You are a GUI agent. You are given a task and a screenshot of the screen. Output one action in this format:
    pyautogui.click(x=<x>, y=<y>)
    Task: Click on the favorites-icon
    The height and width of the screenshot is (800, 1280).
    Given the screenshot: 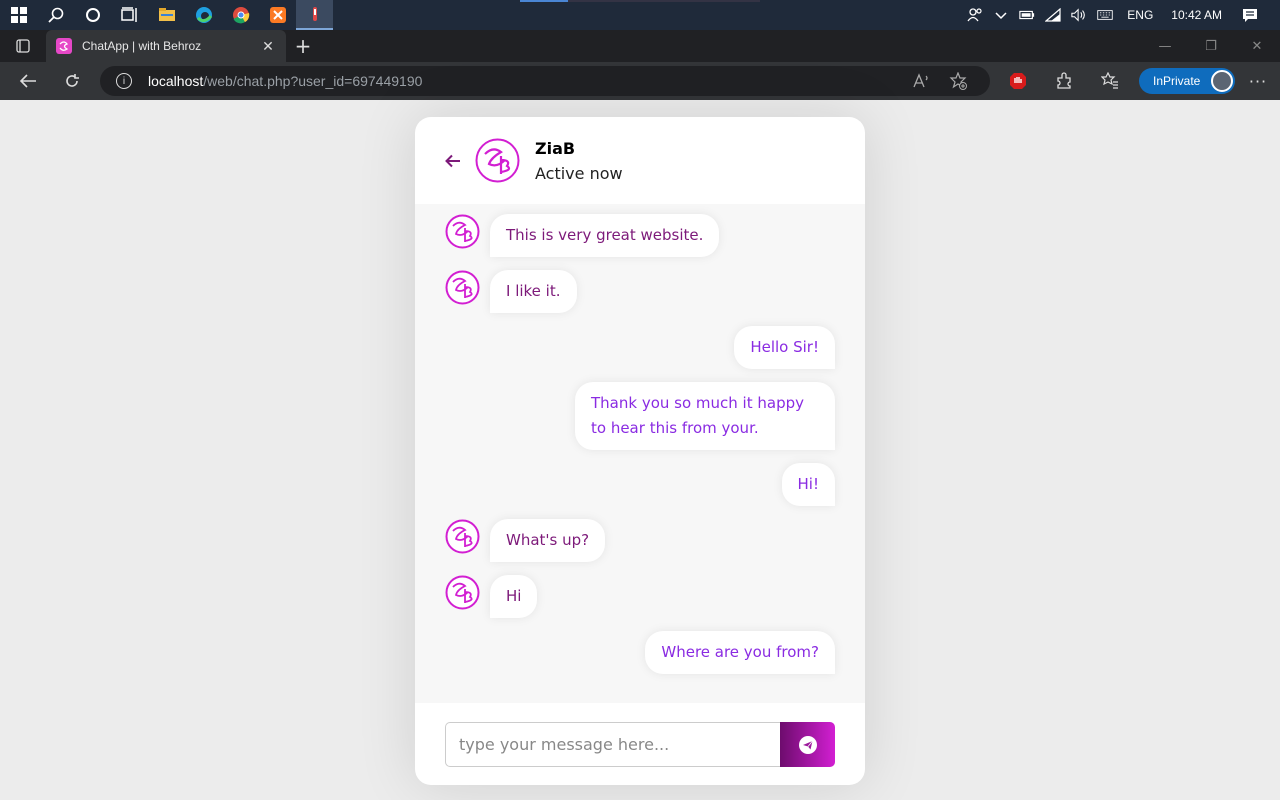 What is the action you would take?
    pyautogui.click(x=1110, y=81)
    